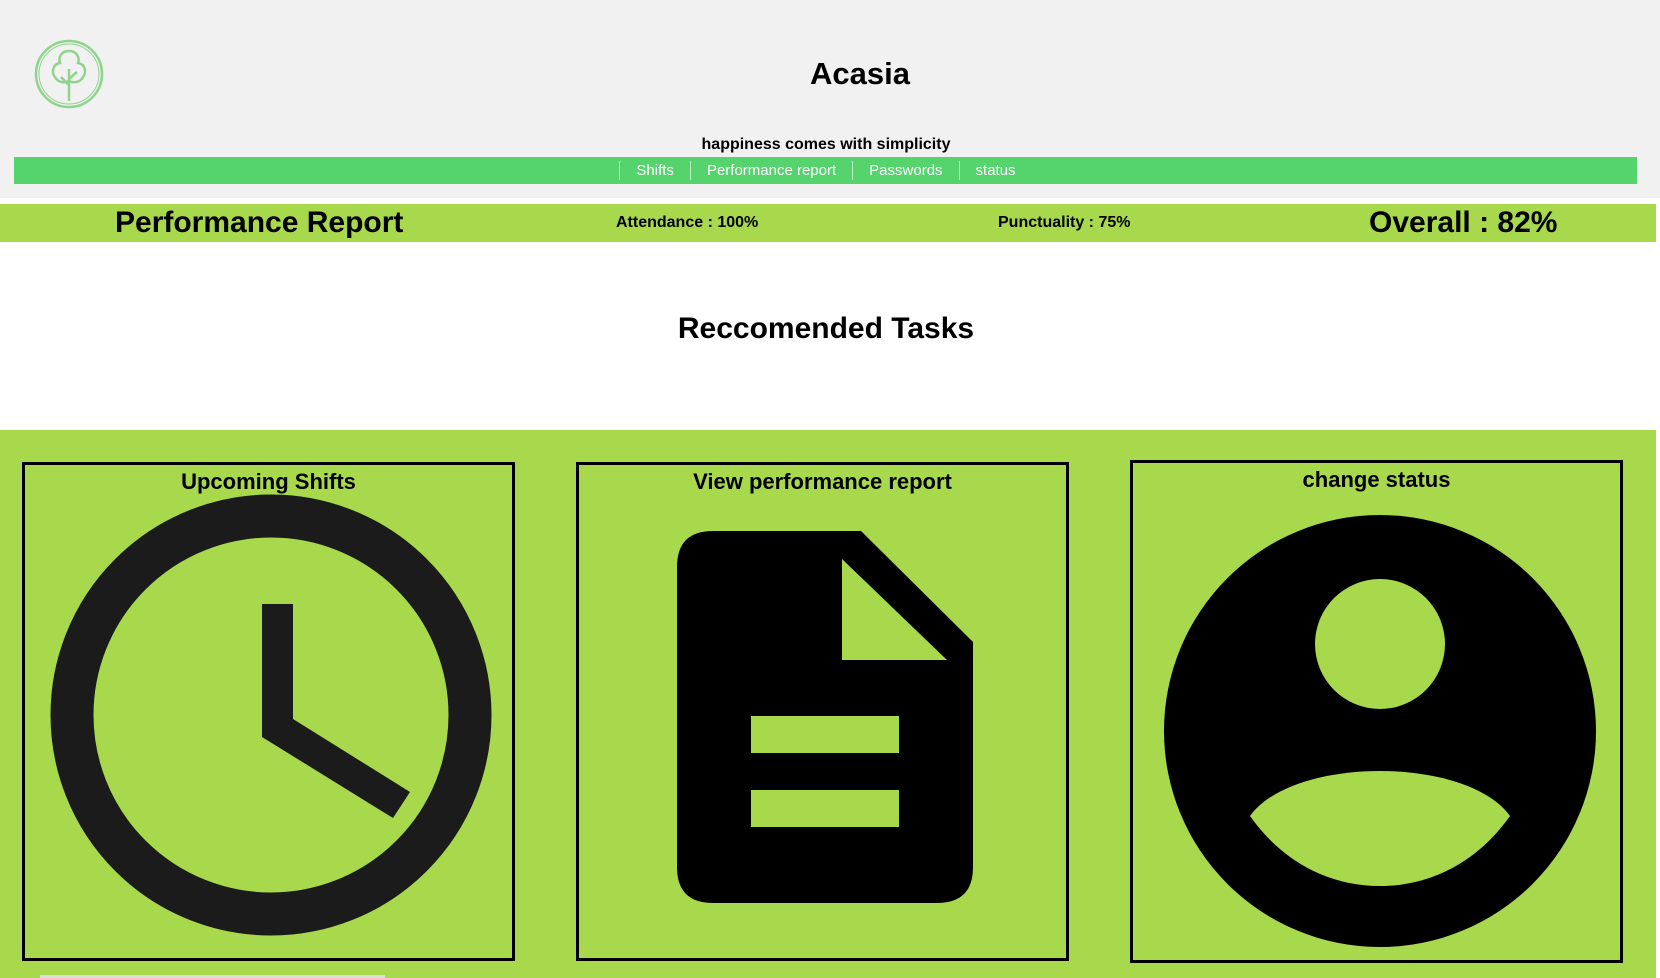 The width and height of the screenshot is (1660, 978). What do you see at coordinates (271, 715) in the screenshot?
I see `clock-icon` at bounding box center [271, 715].